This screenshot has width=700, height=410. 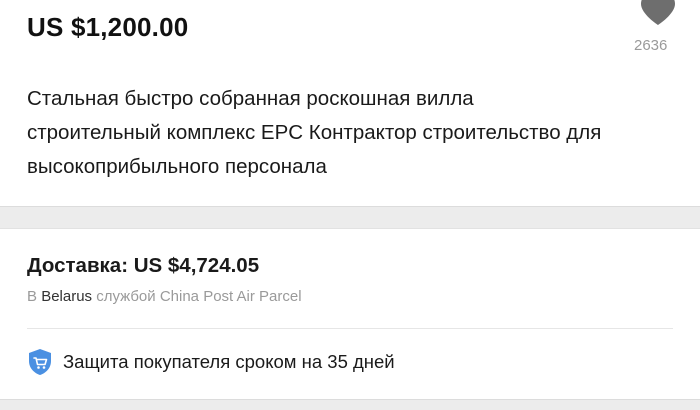 I want to click on divider, so click(x=350, y=328).